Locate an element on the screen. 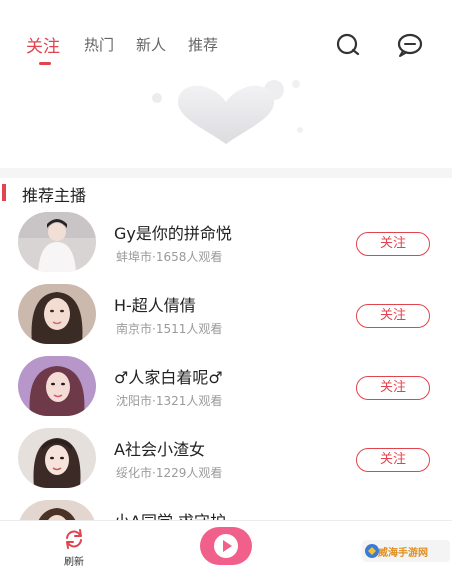 The image size is (452, 570). section-accent-bar is located at coordinates (4, 192).